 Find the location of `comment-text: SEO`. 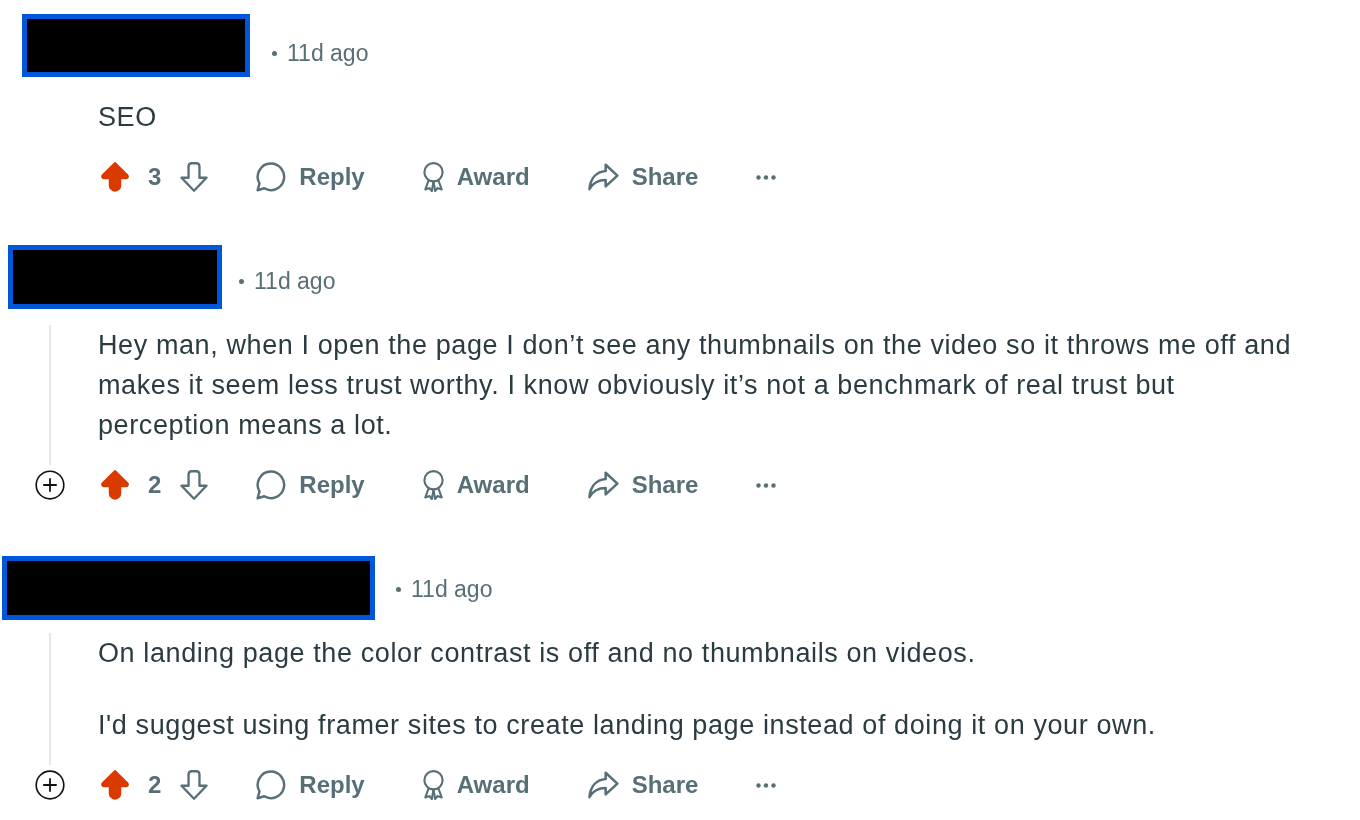

comment-text: SEO is located at coordinates (128, 117).